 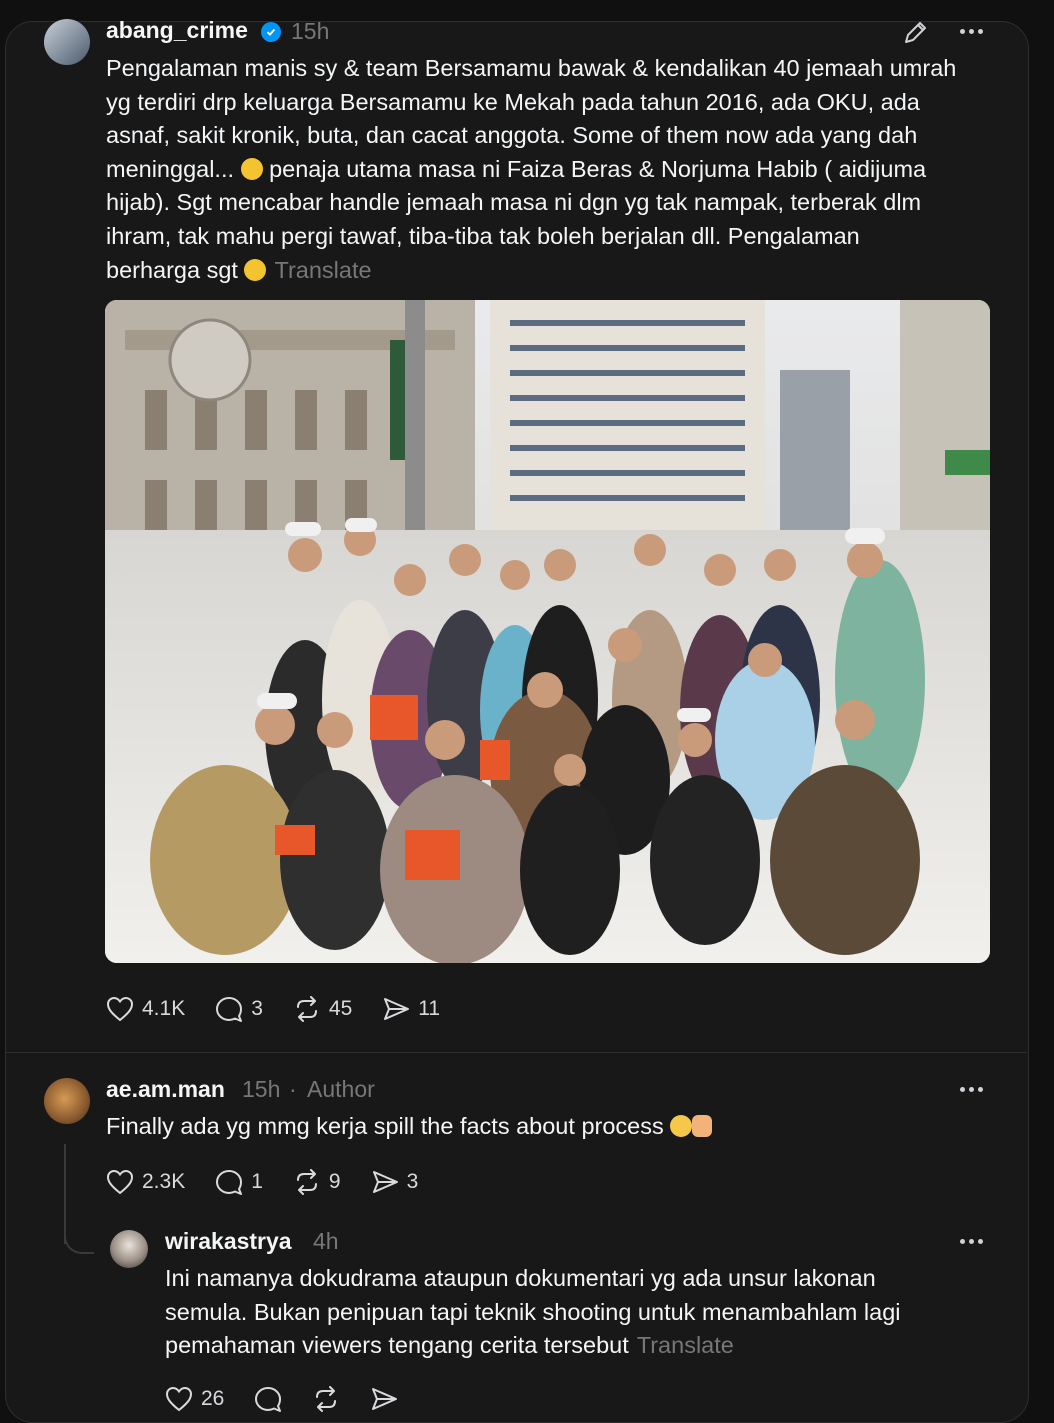 I want to click on like-count: 2.3K, so click(x=164, y=1181).